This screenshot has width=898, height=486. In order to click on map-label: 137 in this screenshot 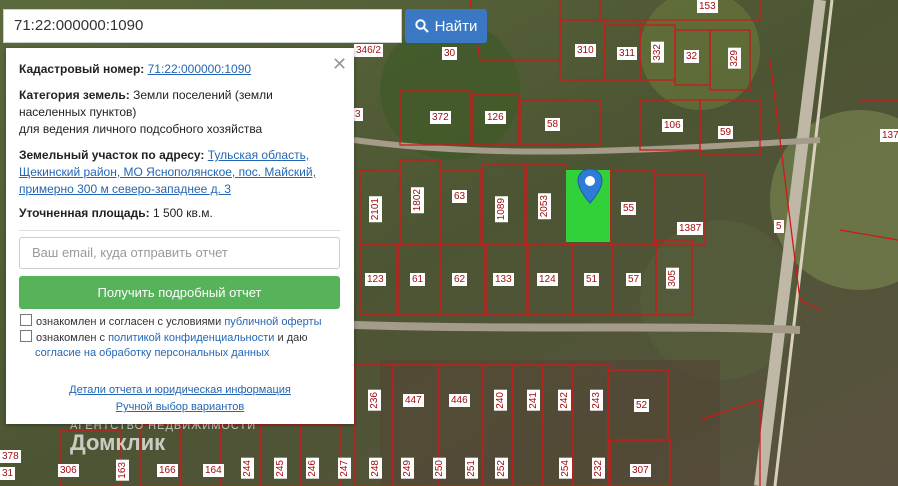, I will do `click(889, 135)`.